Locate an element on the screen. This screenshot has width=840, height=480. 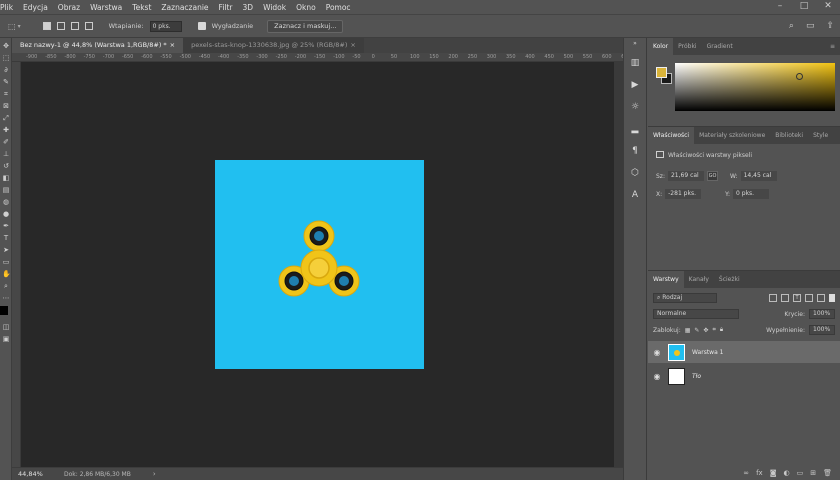
new-selection-icon is located at coordinates (46, 26).